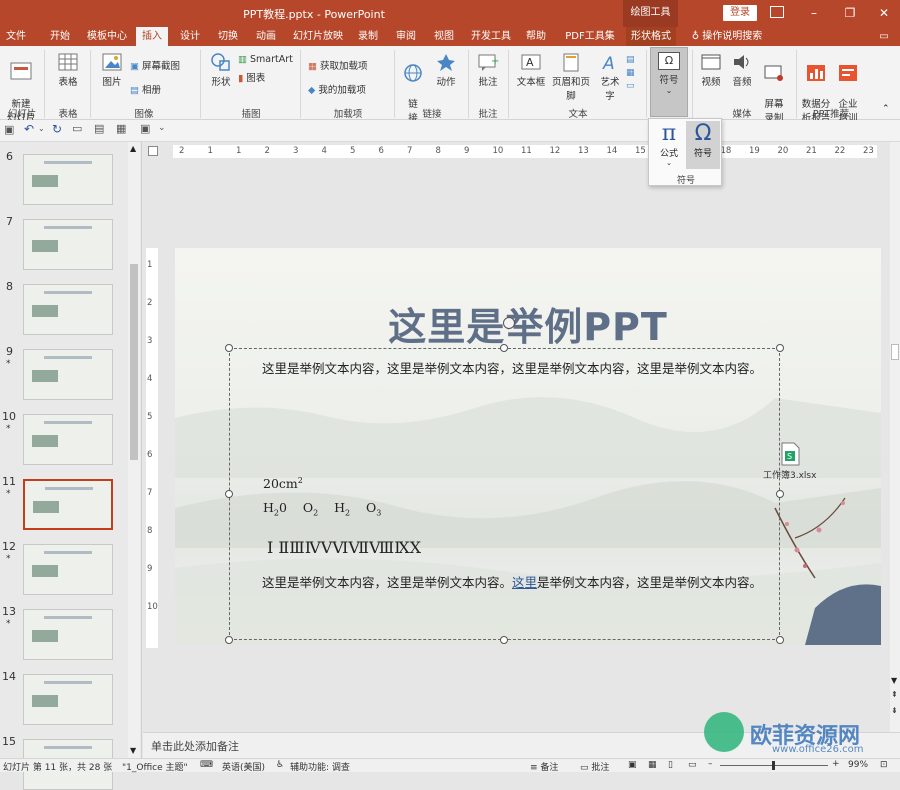 The height and width of the screenshot is (790, 900). Describe the element at coordinates (895, 352) in the screenshot. I see `scrollbar-thumb` at that location.